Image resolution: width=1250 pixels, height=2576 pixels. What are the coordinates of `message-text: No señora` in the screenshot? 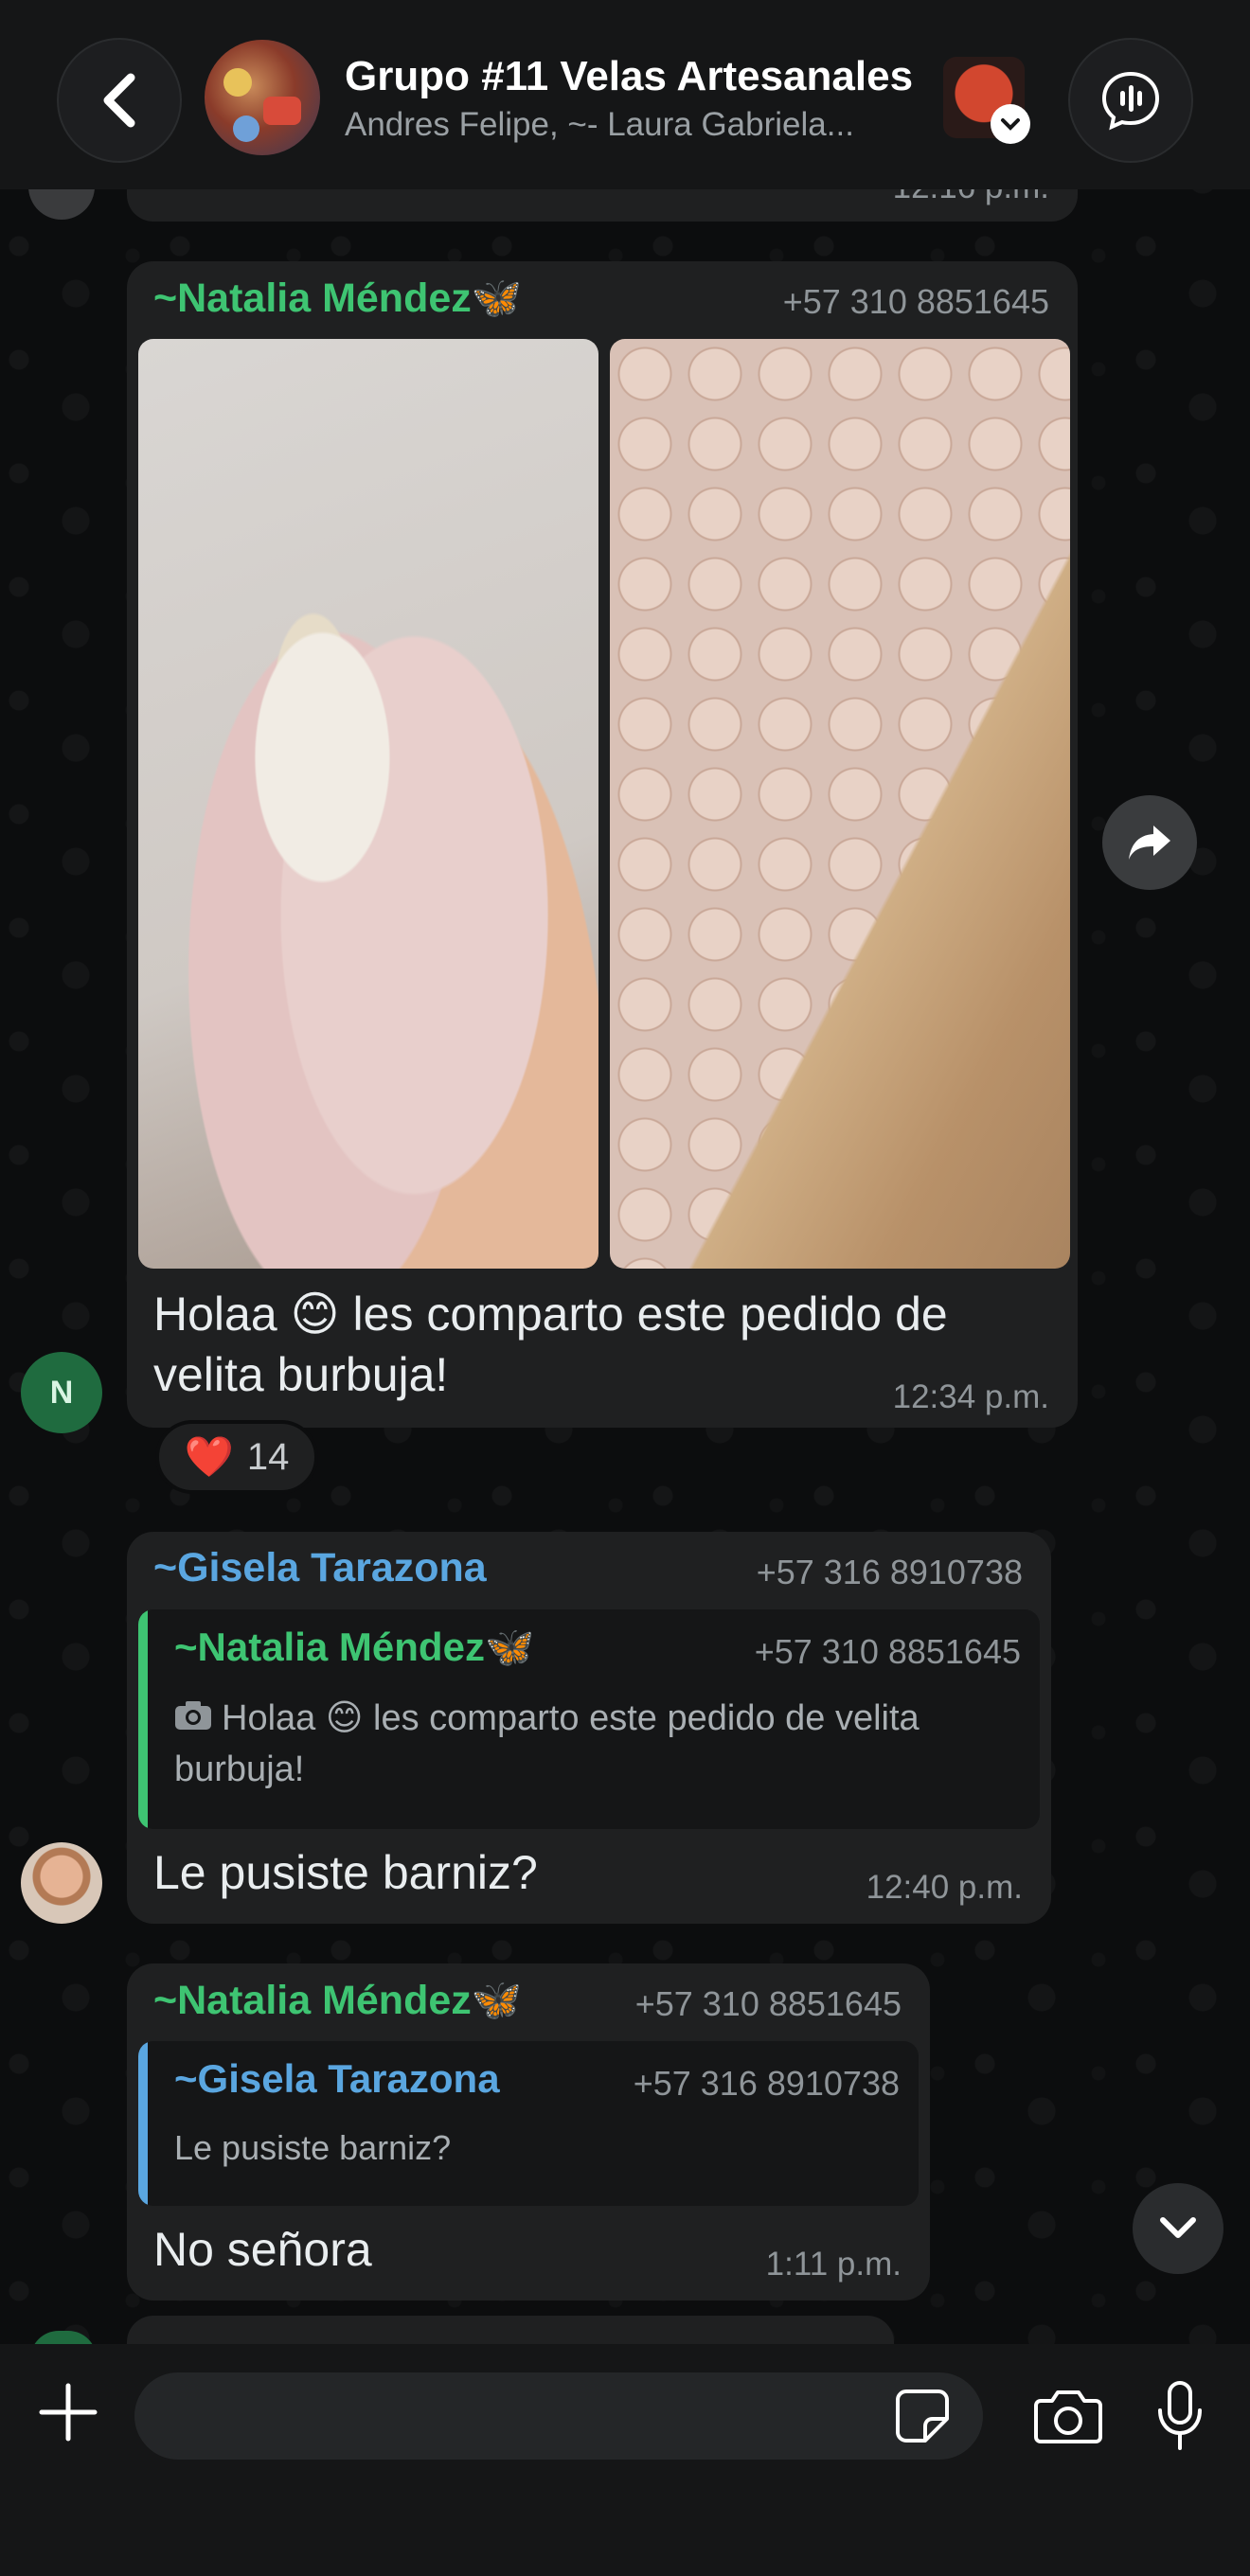 It's located at (262, 2250).